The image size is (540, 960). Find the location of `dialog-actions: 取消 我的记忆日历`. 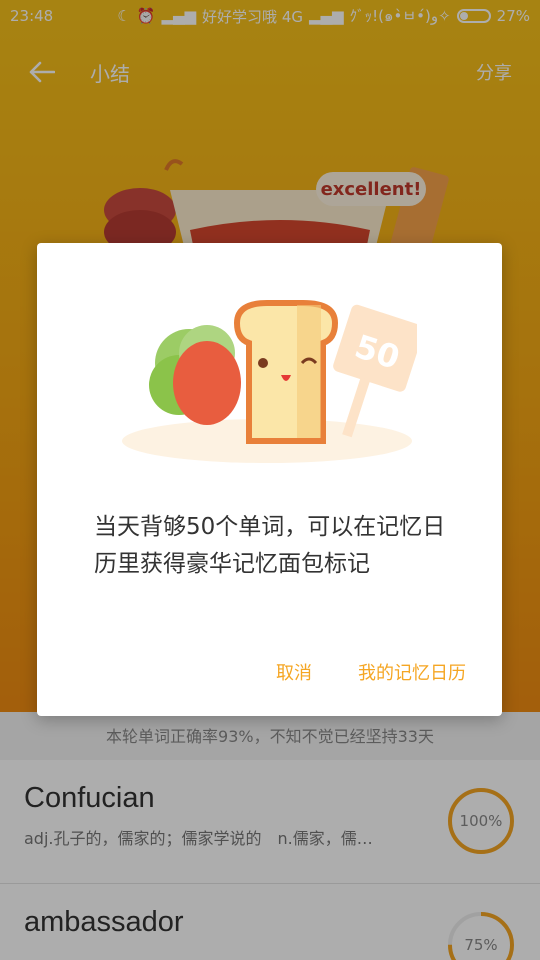

dialog-actions: 取消 我的记忆日历 is located at coordinates (371, 672).